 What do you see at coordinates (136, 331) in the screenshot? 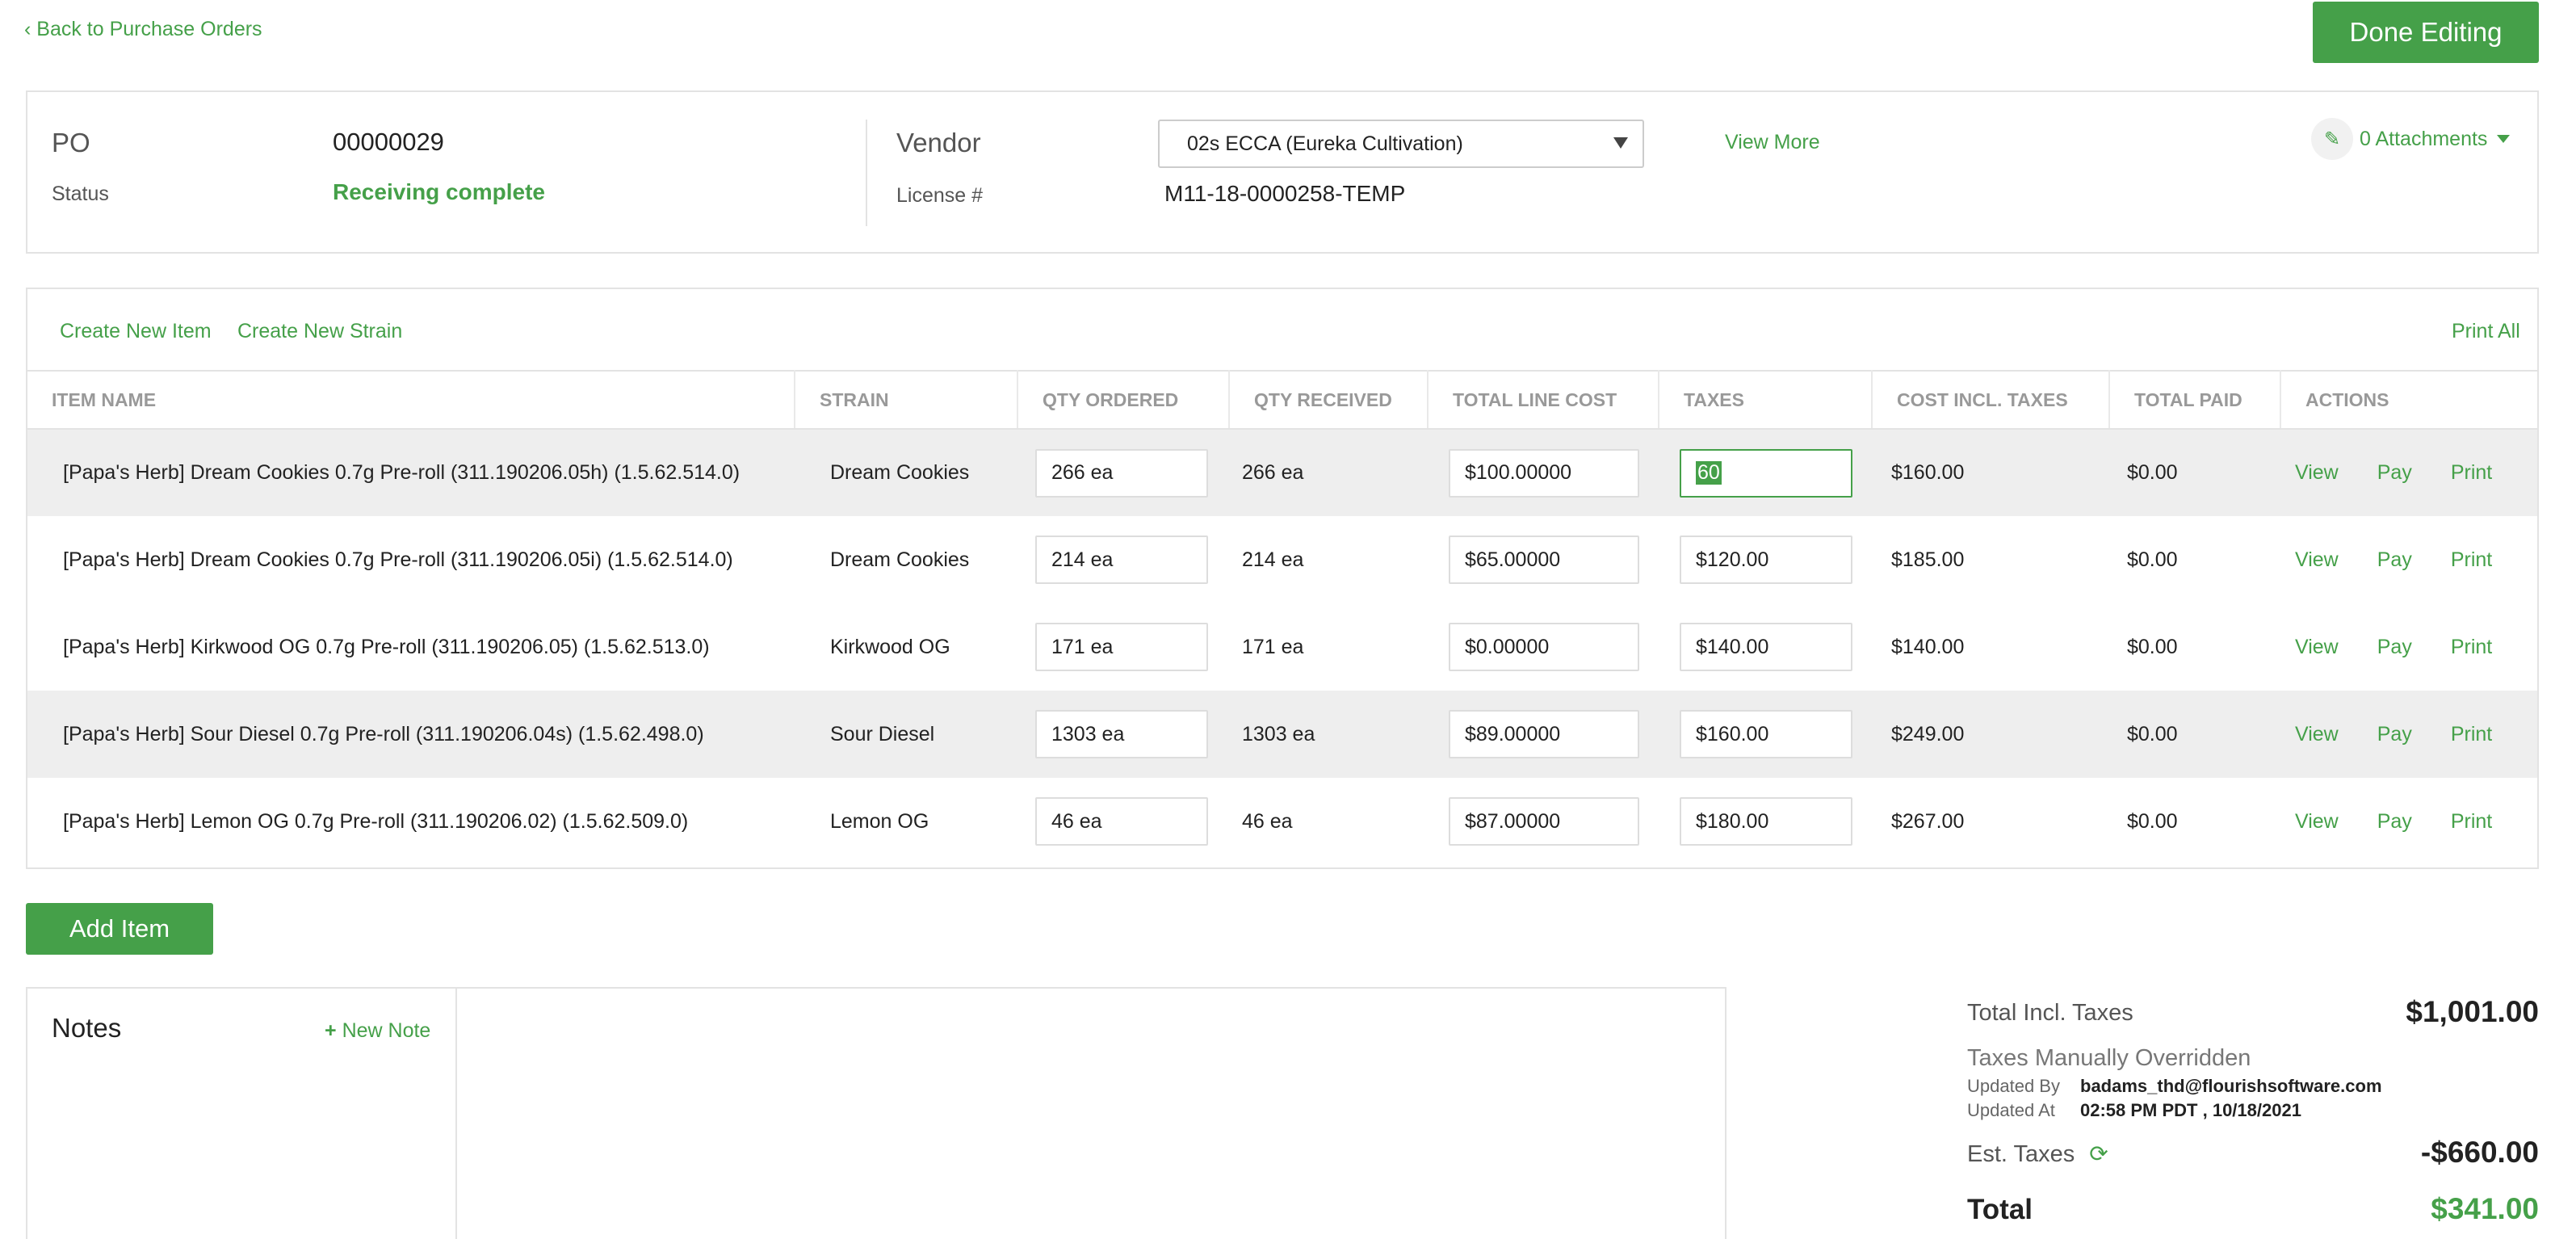
I see `create-new-item-link: Create New Item` at bounding box center [136, 331].